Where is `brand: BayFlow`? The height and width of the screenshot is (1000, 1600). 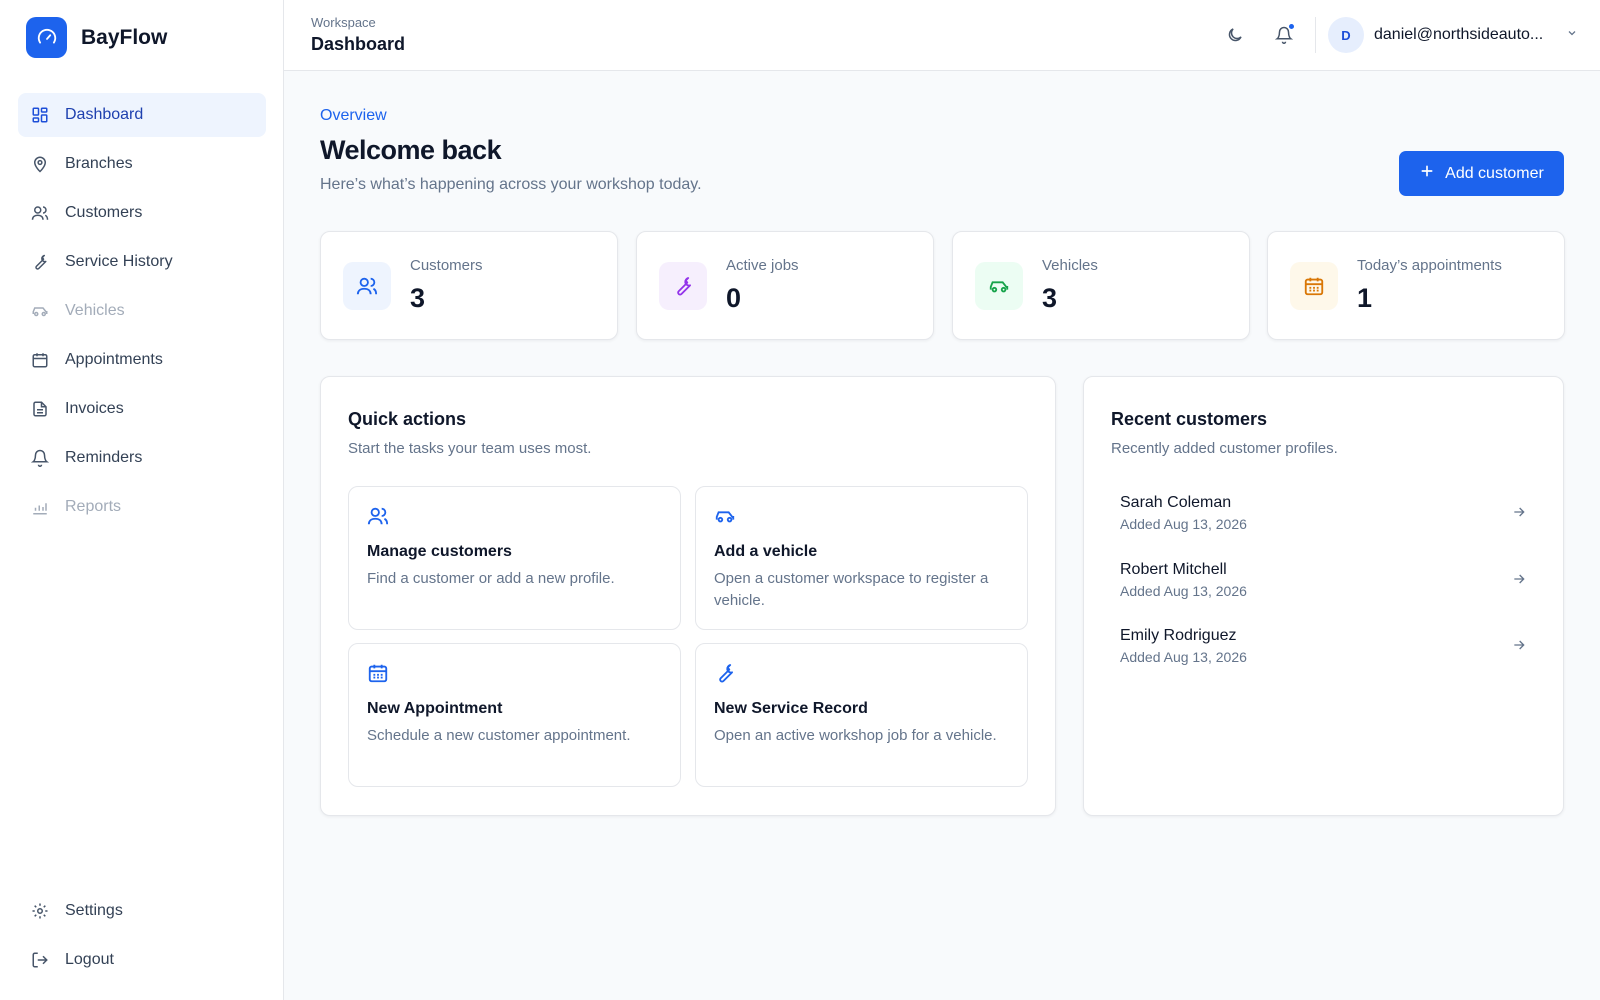
brand: BayFlow is located at coordinates (96, 37).